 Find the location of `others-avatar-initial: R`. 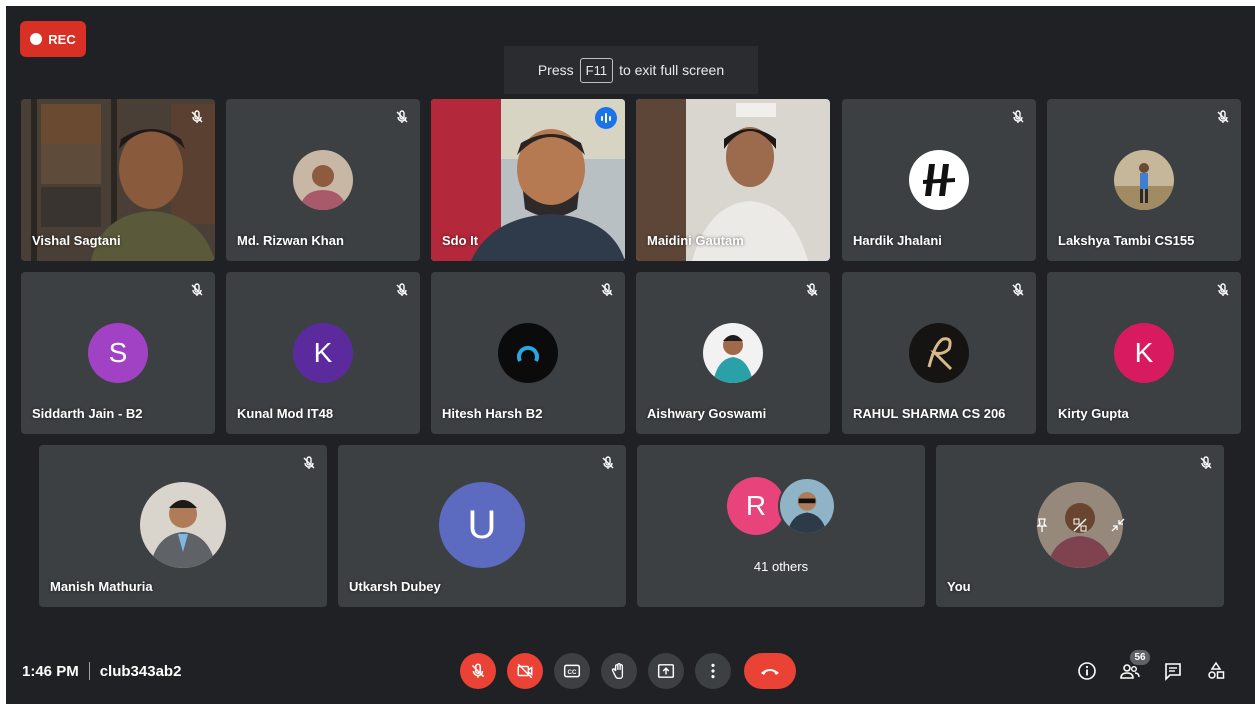

others-avatar-initial: R is located at coordinates (756, 506).